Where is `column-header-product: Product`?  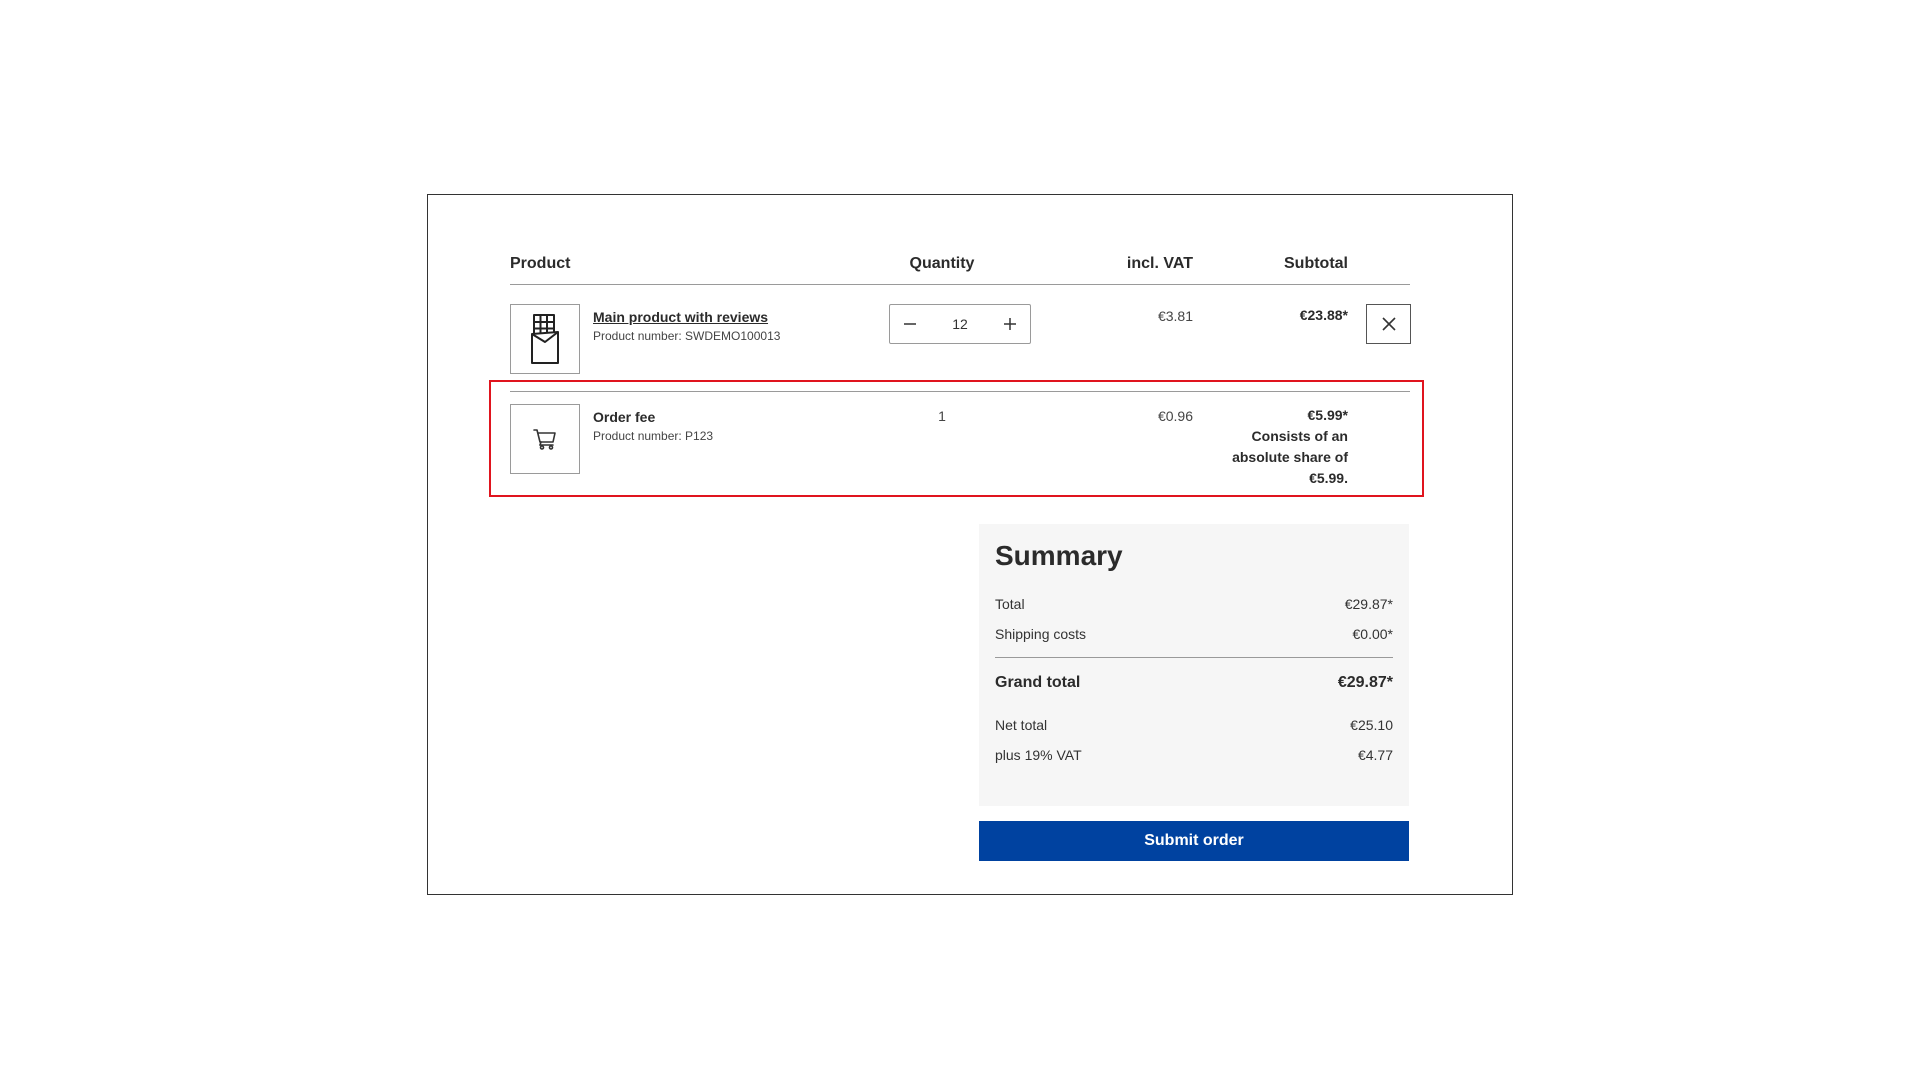
column-header-product: Product is located at coordinates (540, 263).